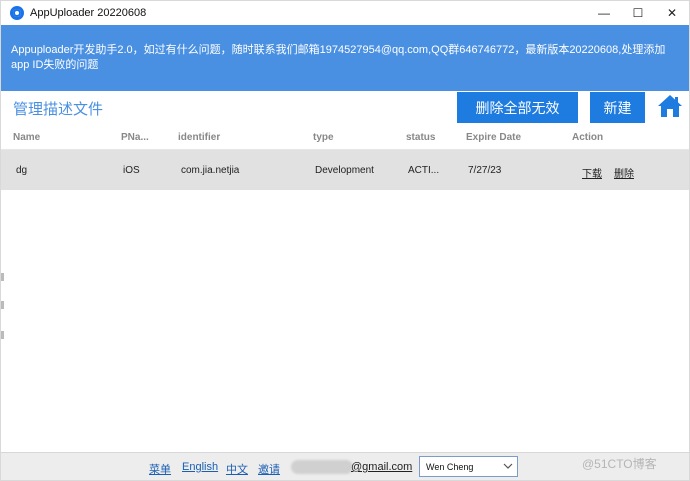  I want to click on english-link: English, so click(200, 467).